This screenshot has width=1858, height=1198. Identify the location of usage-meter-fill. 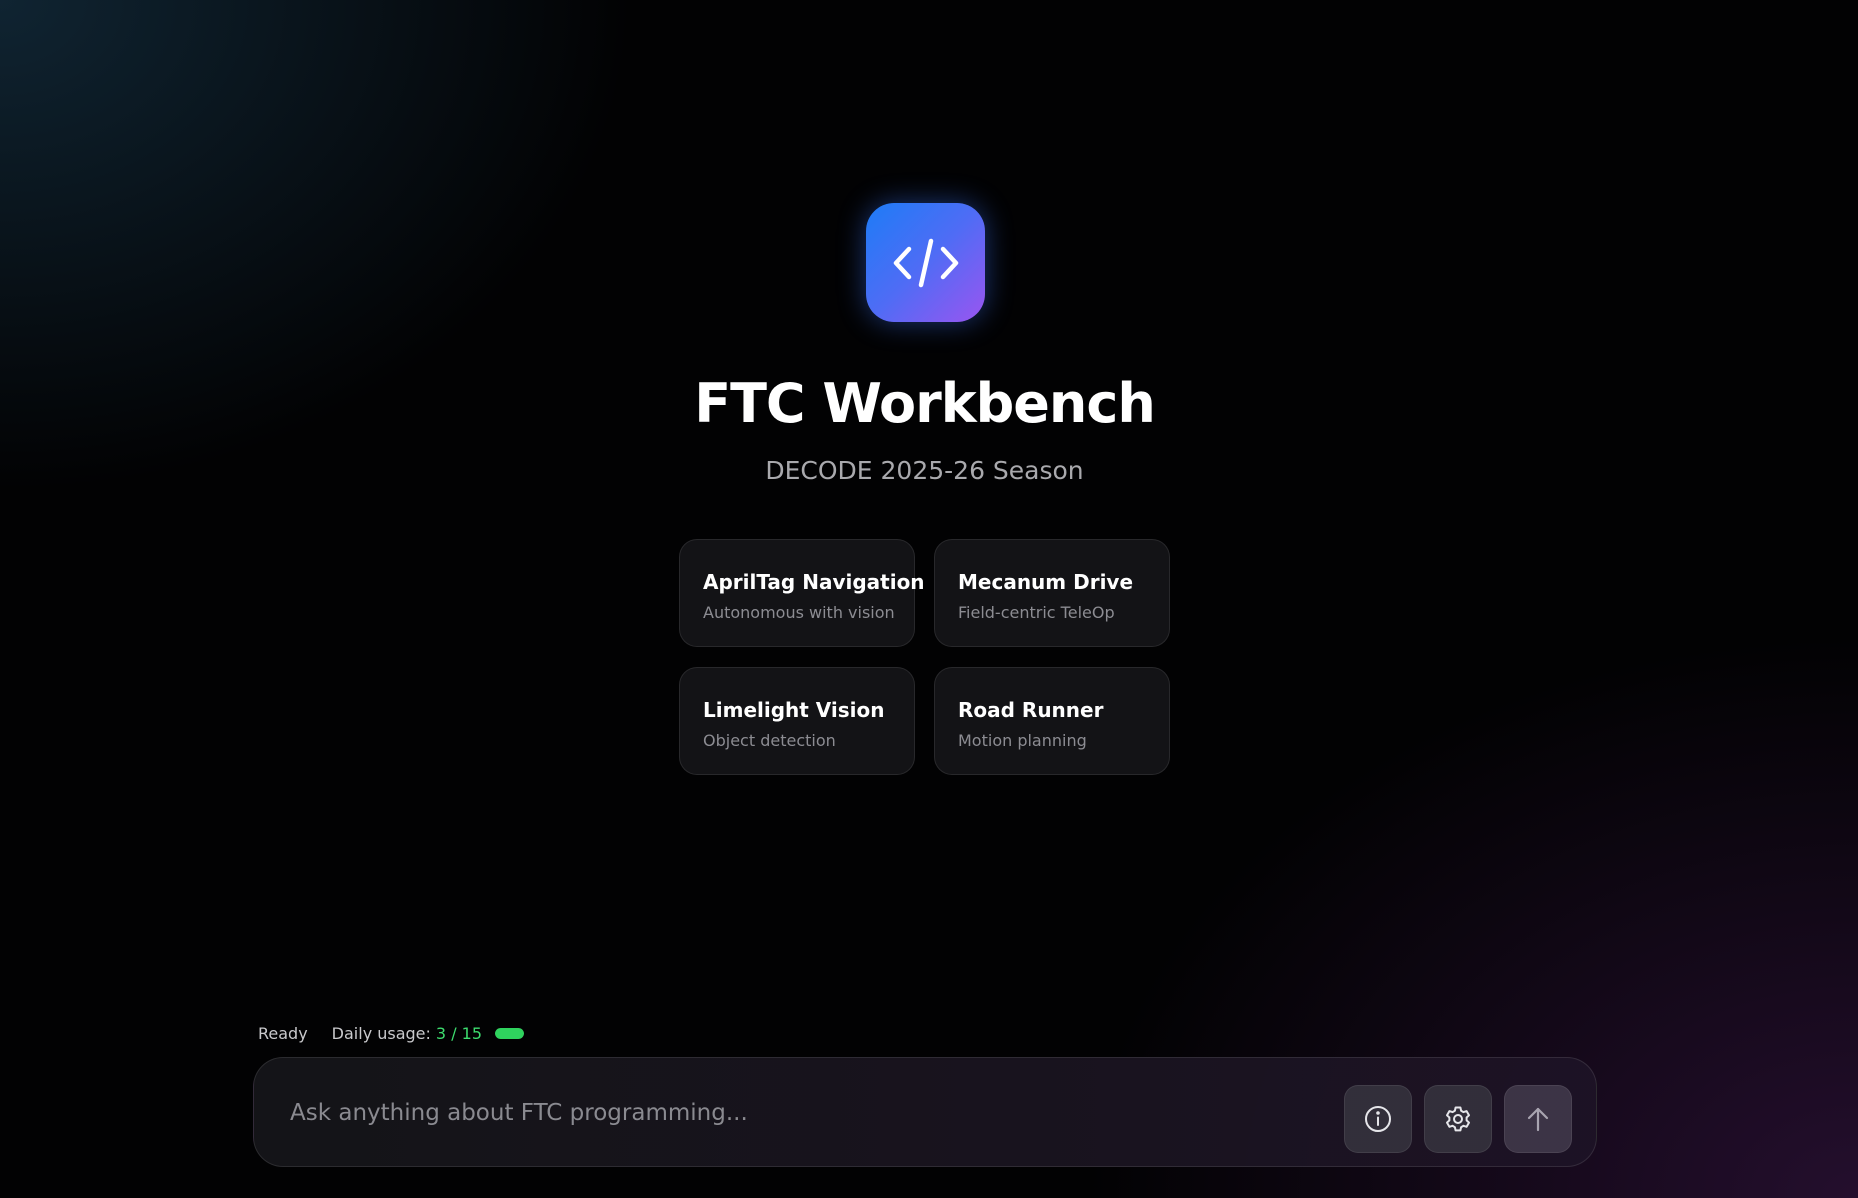
(510, 1033).